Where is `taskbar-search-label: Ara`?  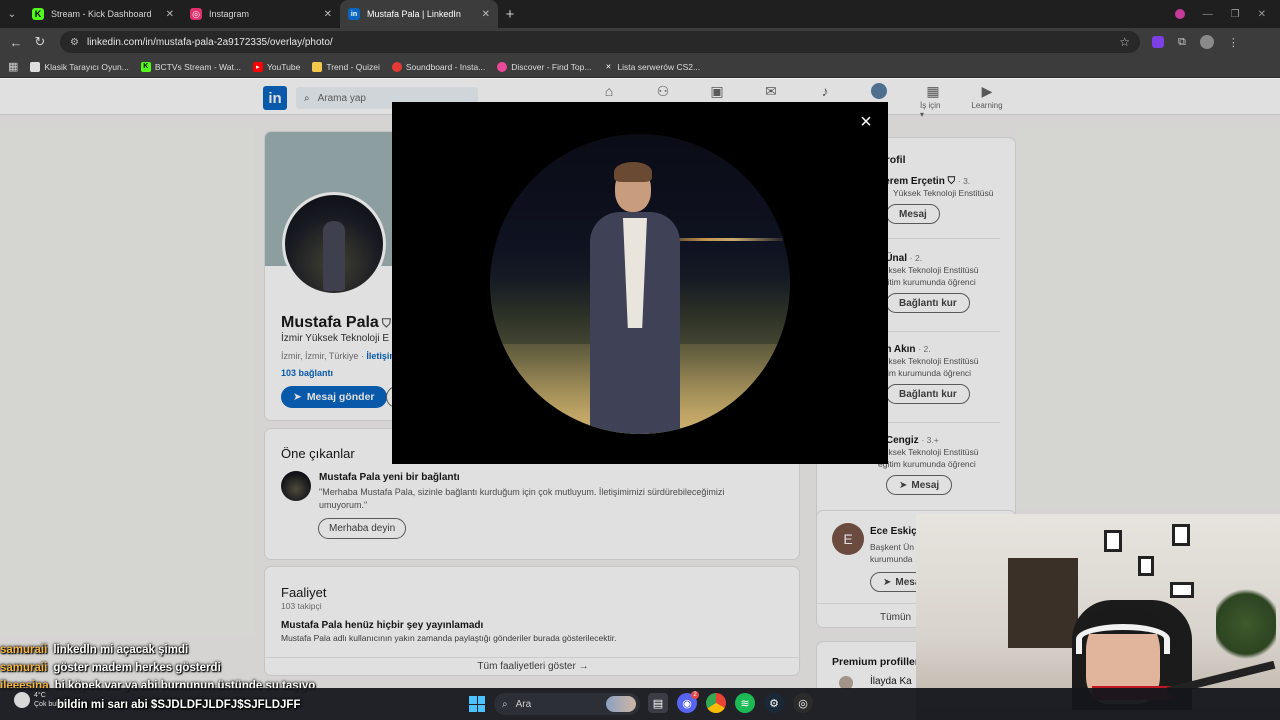
taskbar-search-label: Ara is located at coordinates (523, 704).